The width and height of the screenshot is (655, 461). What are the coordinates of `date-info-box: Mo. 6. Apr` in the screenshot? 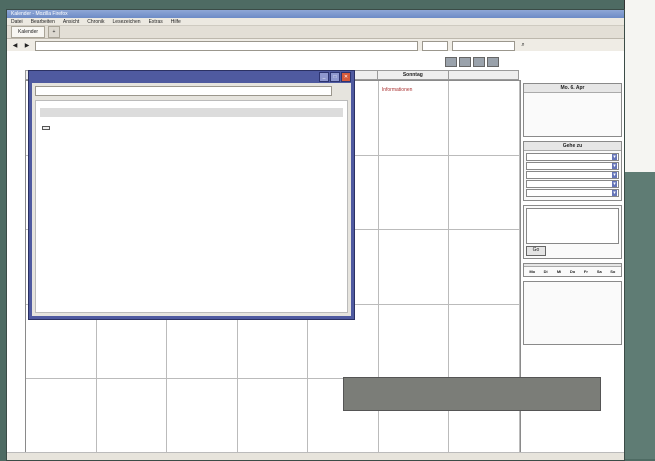 It's located at (572, 110).